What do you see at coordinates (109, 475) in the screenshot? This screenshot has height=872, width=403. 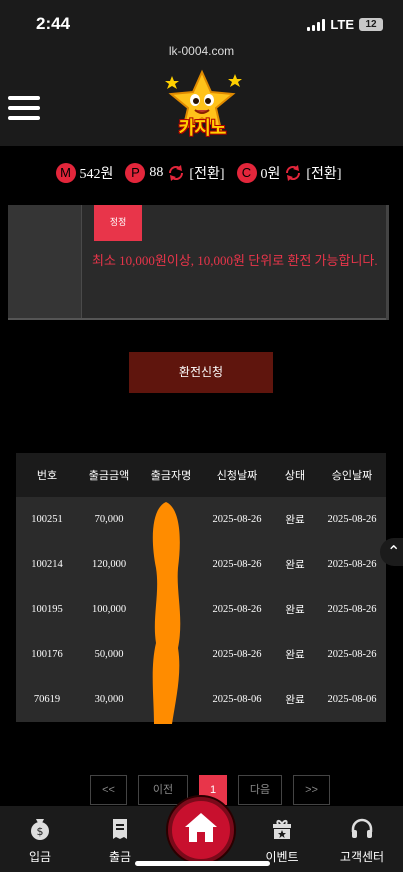 I see `col-header-amount: 출금금액` at bounding box center [109, 475].